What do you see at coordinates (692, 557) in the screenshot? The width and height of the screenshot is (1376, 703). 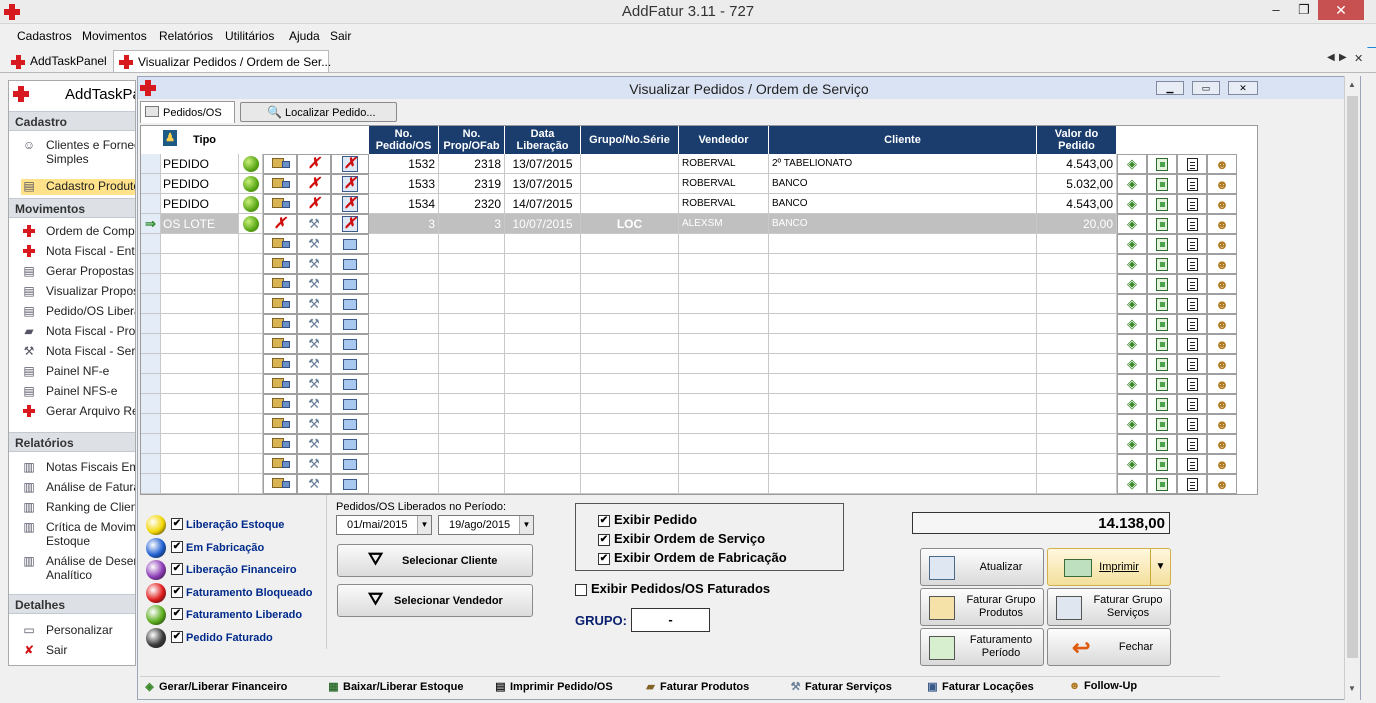 I see `option-exibir-of: ✔ Exibir Ordem de Fabricação` at bounding box center [692, 557].